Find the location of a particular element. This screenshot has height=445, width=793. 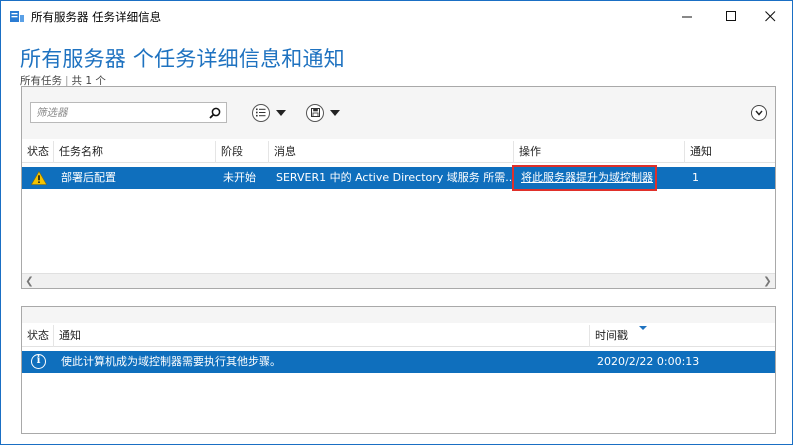

title-bar: 所有服务器 任务详细信息 is located at coordinates (396, 16).